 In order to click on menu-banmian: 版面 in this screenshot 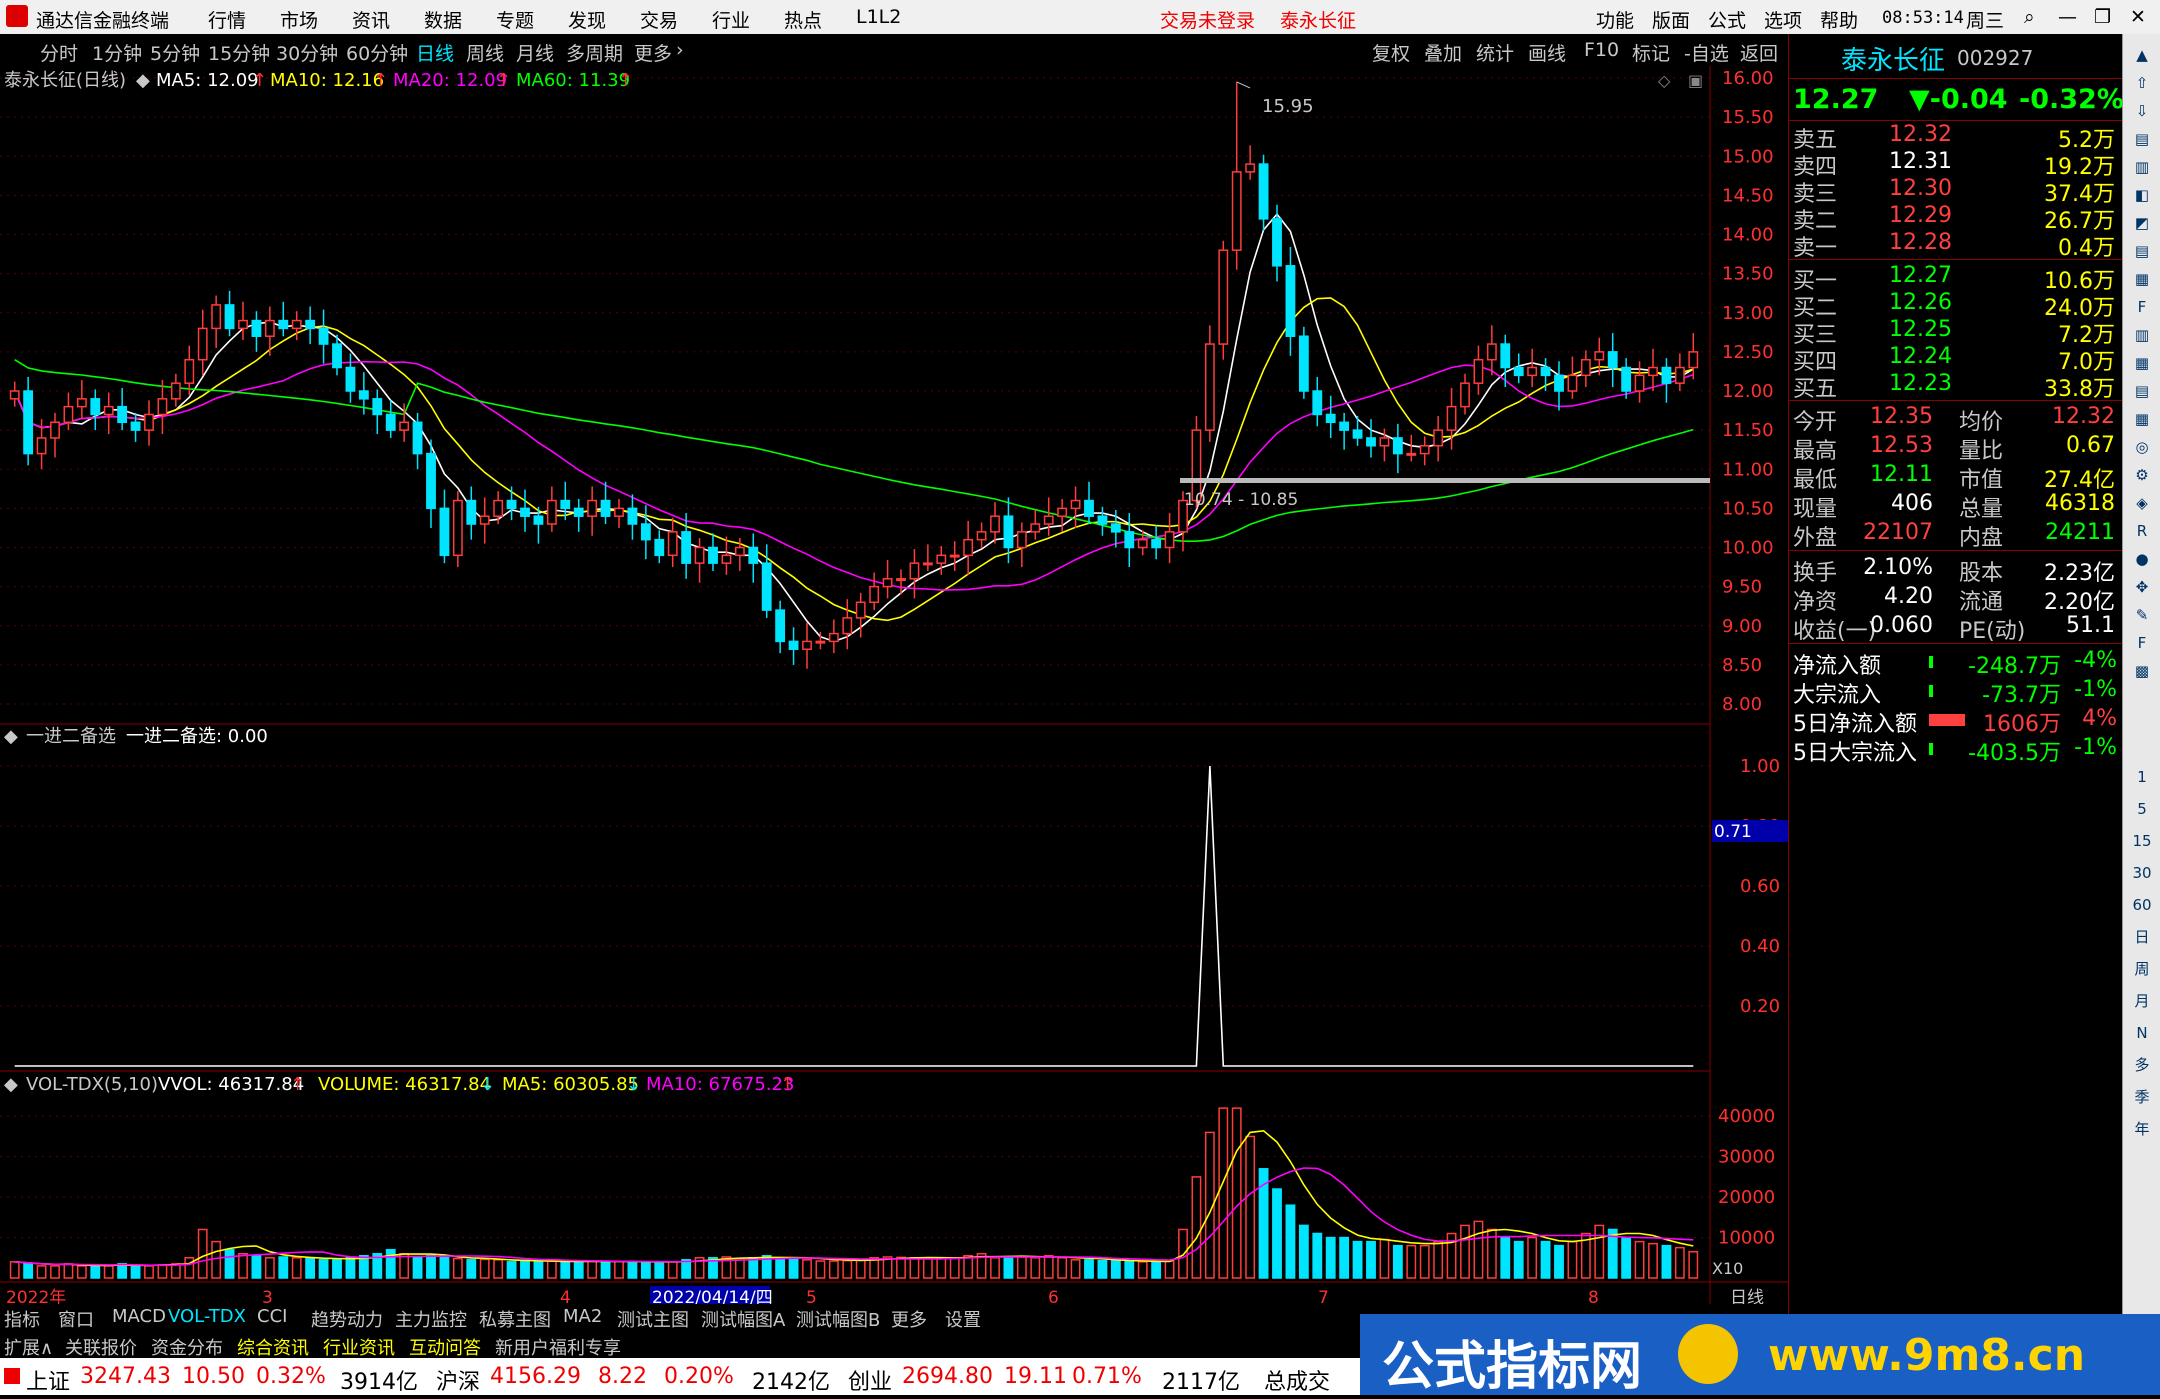, I will do `click(1671, 19)`.